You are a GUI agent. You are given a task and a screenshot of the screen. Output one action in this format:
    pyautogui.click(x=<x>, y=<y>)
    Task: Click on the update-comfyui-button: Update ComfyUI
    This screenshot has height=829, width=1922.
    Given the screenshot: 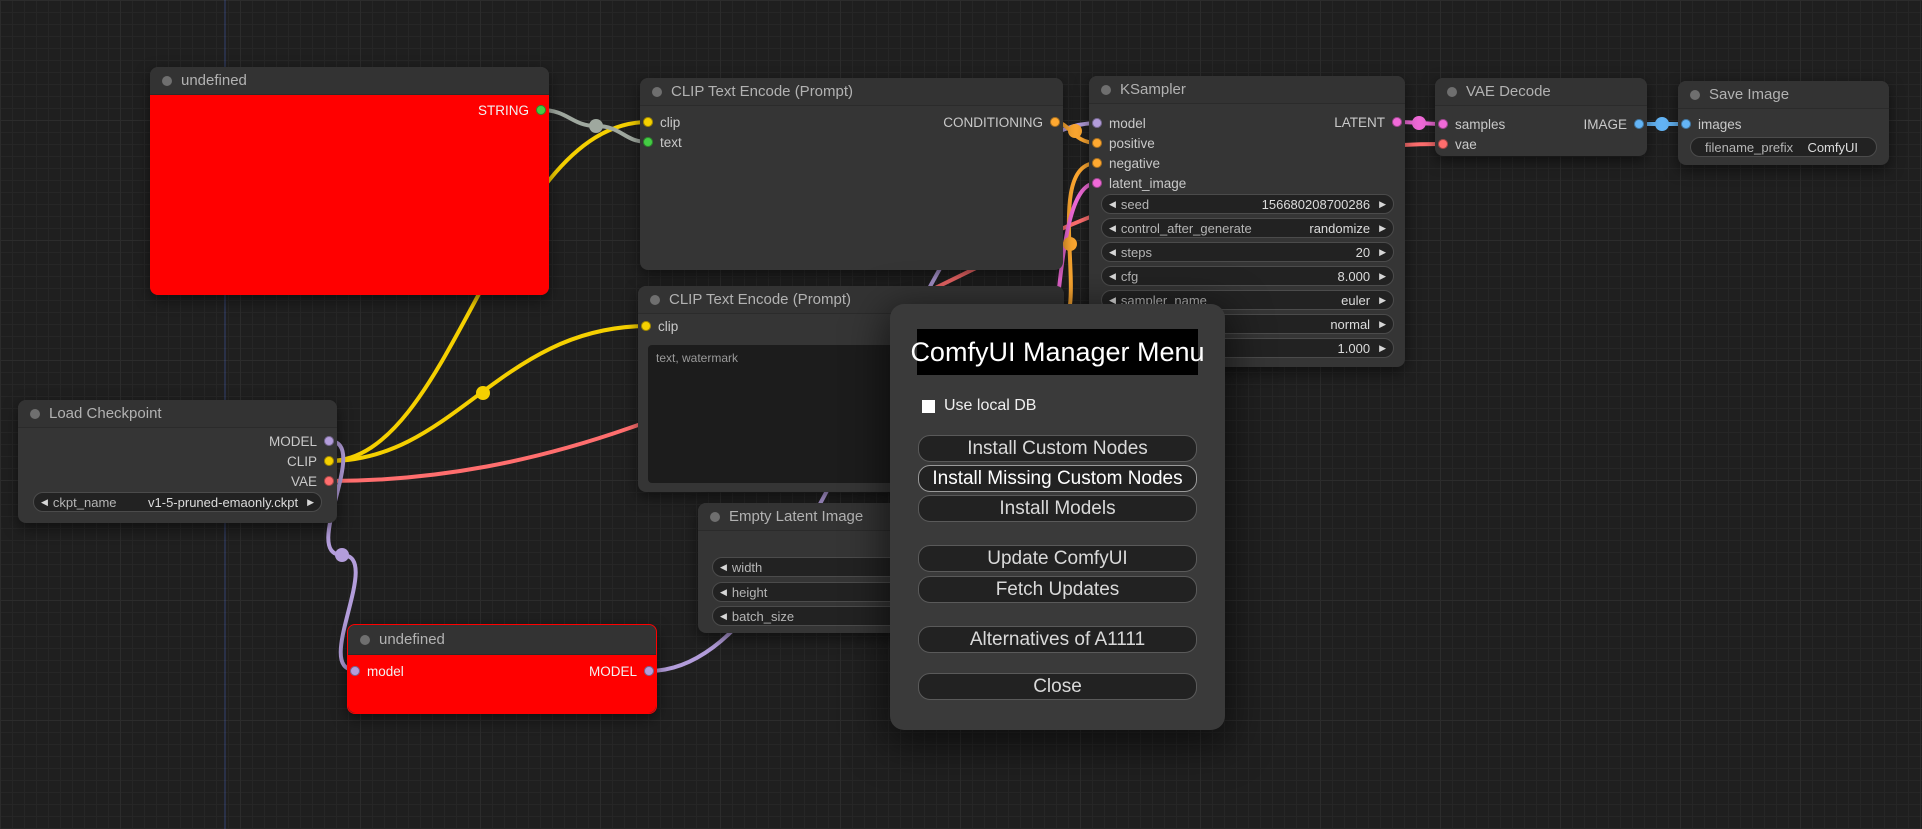 What is the action you would take?
    pyautogui.click(x=1057, y=558)
    